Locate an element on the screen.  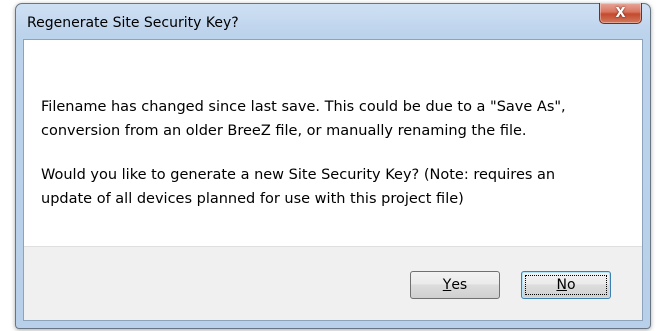
no-button-label: o is located at coordinates (571, 285).